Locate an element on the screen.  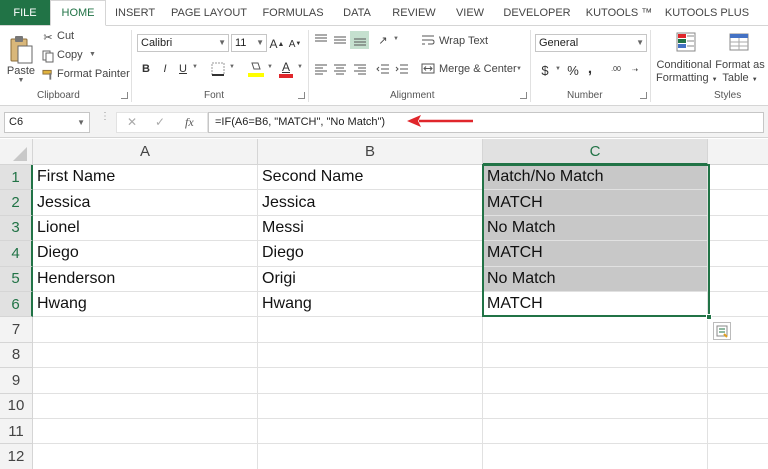
cell-c10 is located at coordinates (595, 406).